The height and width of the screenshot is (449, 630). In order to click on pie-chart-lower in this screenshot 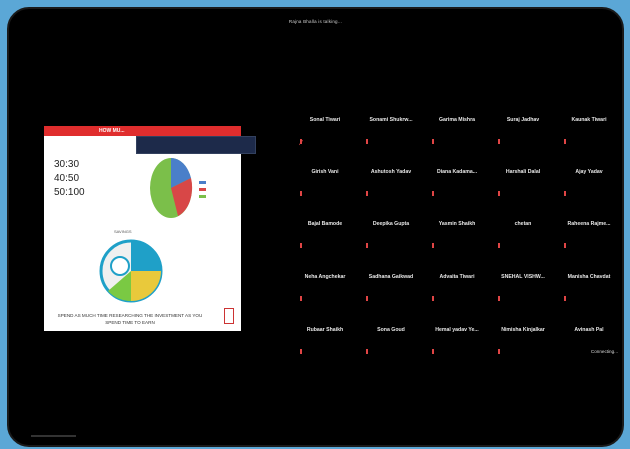, I will do `click(131, 271)`.